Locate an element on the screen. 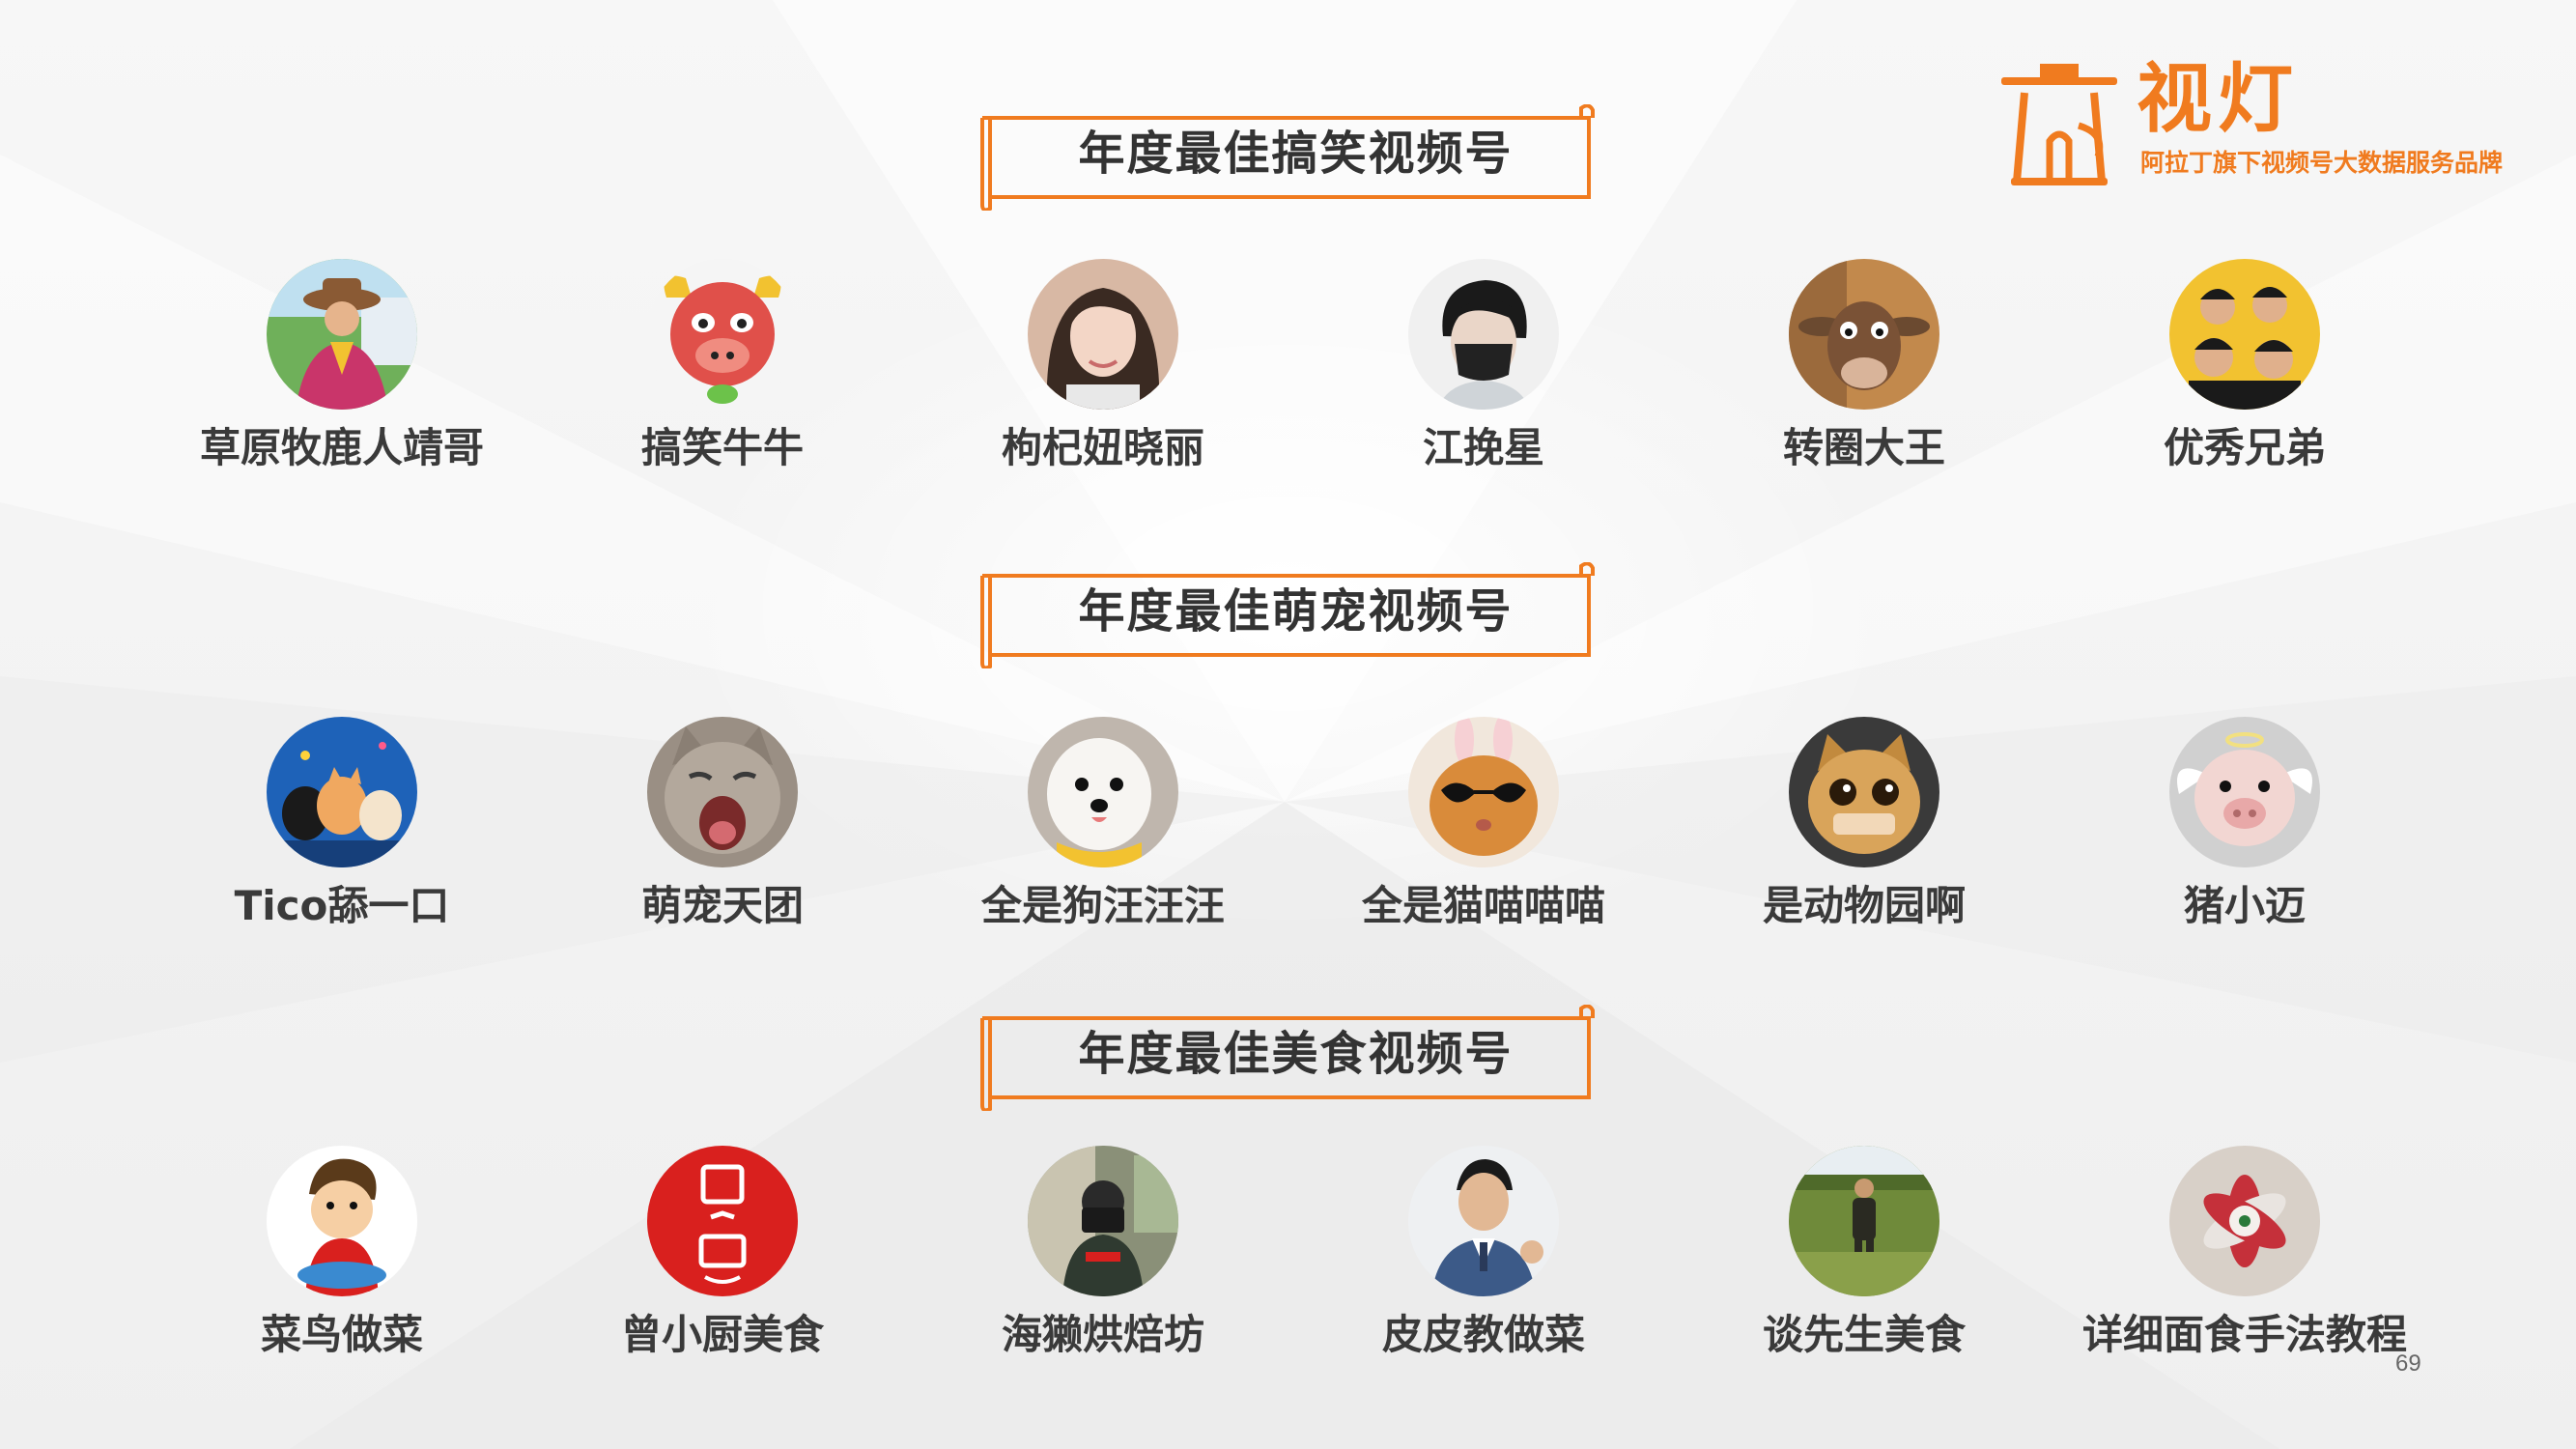  account-name: 曾小厨美食 is located at coordinates (722, 1334).